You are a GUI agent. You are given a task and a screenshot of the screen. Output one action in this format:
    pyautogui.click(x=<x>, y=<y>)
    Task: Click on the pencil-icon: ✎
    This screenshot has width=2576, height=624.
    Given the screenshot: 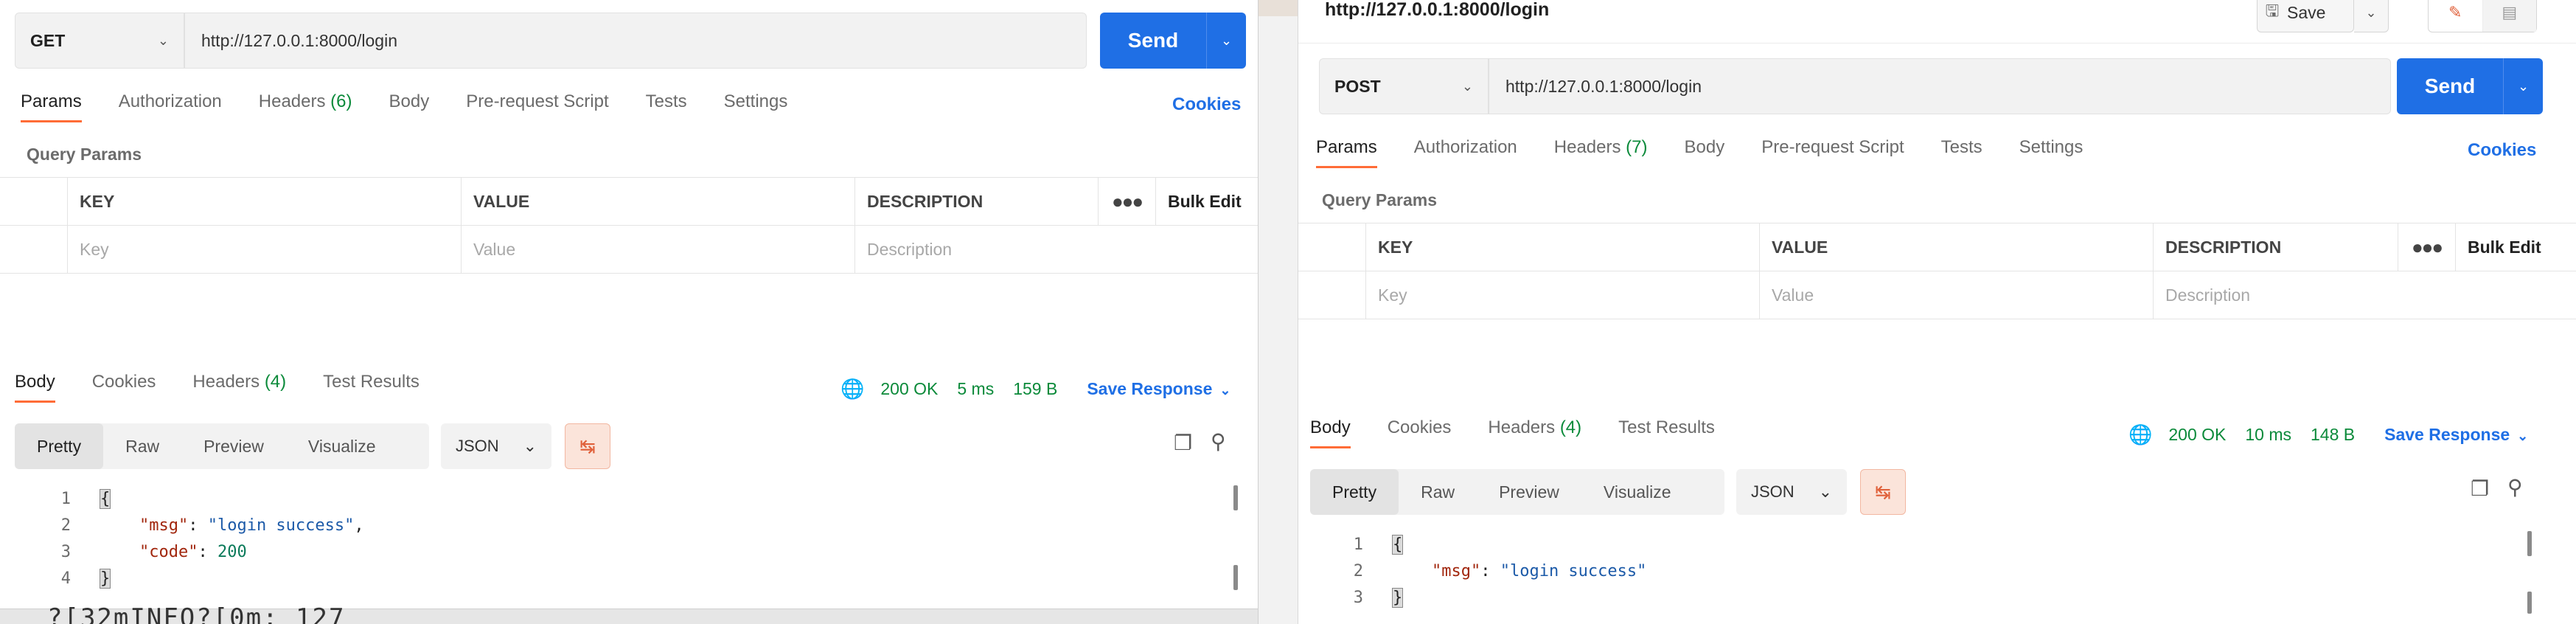 What is the action you would take?
    pyautogui.click(x=2456, y=16)
    